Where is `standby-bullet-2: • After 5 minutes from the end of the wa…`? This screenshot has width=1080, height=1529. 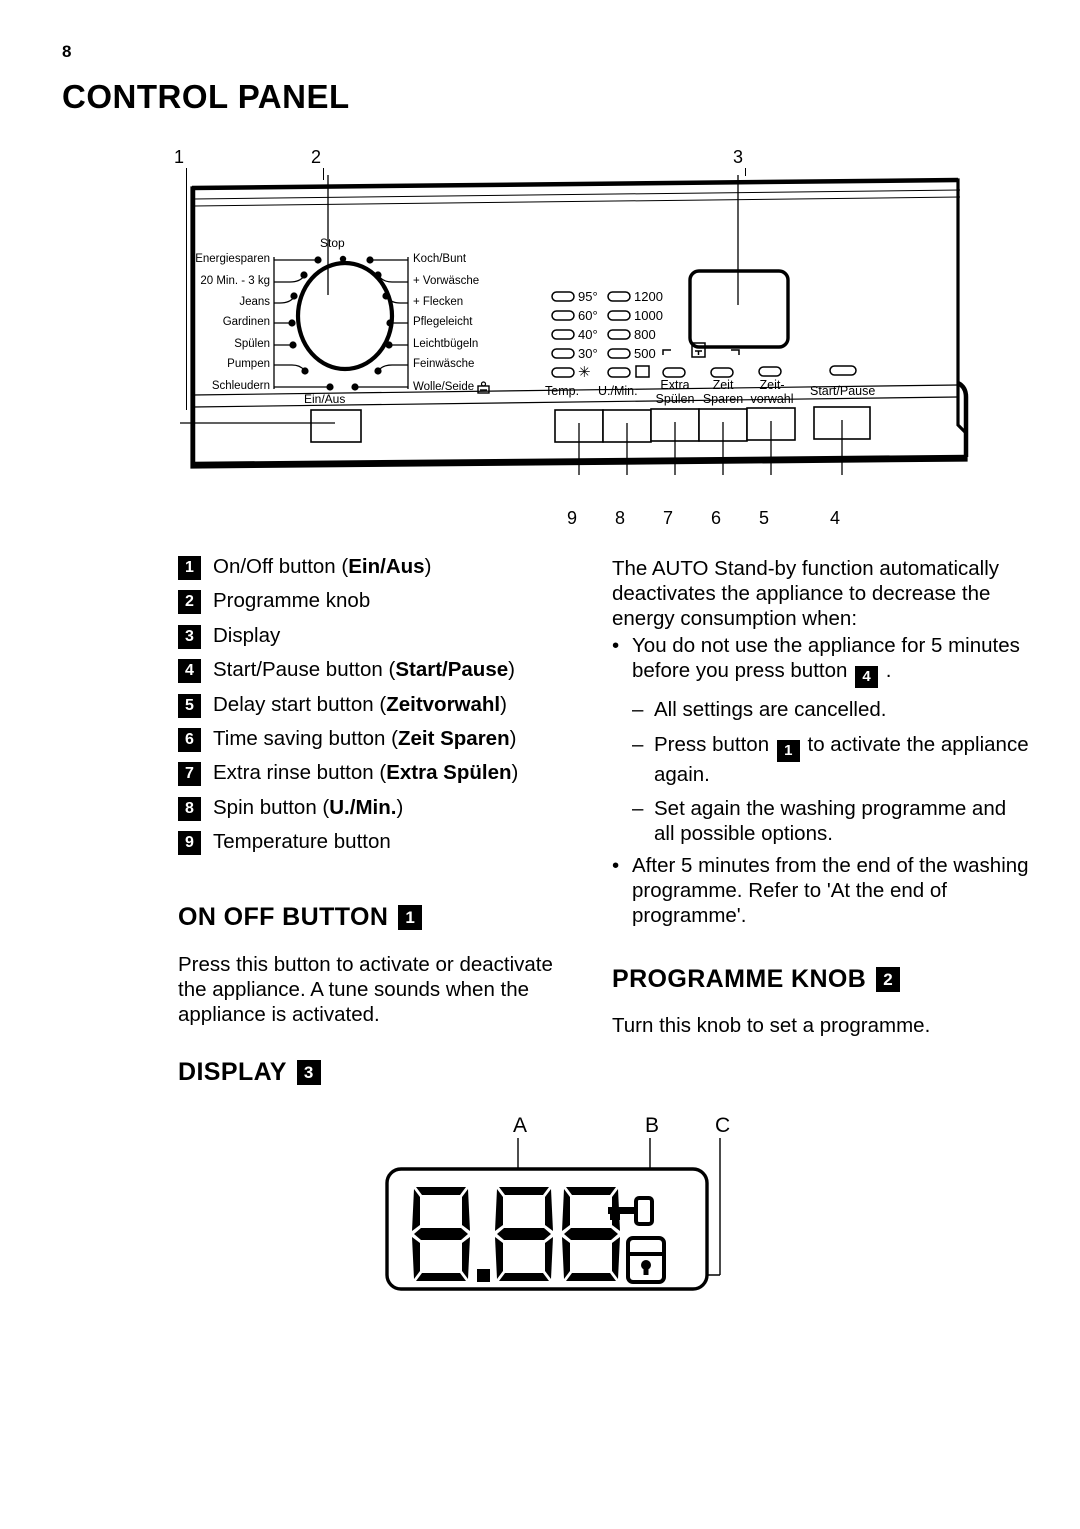
standby-bullet-2: • After 5 minutes from the end of the wa… is located at coordinates (822, 890).